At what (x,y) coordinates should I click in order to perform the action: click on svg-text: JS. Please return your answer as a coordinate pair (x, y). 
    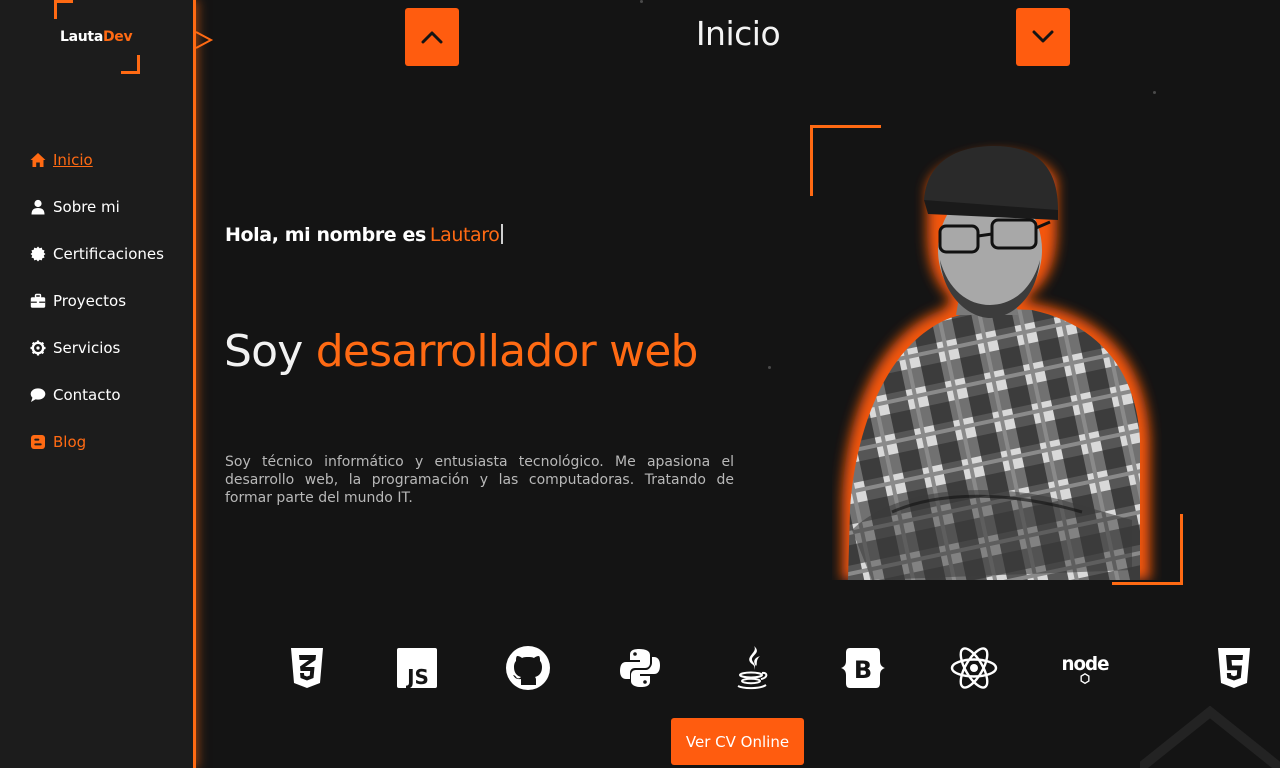
    Looking at the image, I should click on (417, 677).